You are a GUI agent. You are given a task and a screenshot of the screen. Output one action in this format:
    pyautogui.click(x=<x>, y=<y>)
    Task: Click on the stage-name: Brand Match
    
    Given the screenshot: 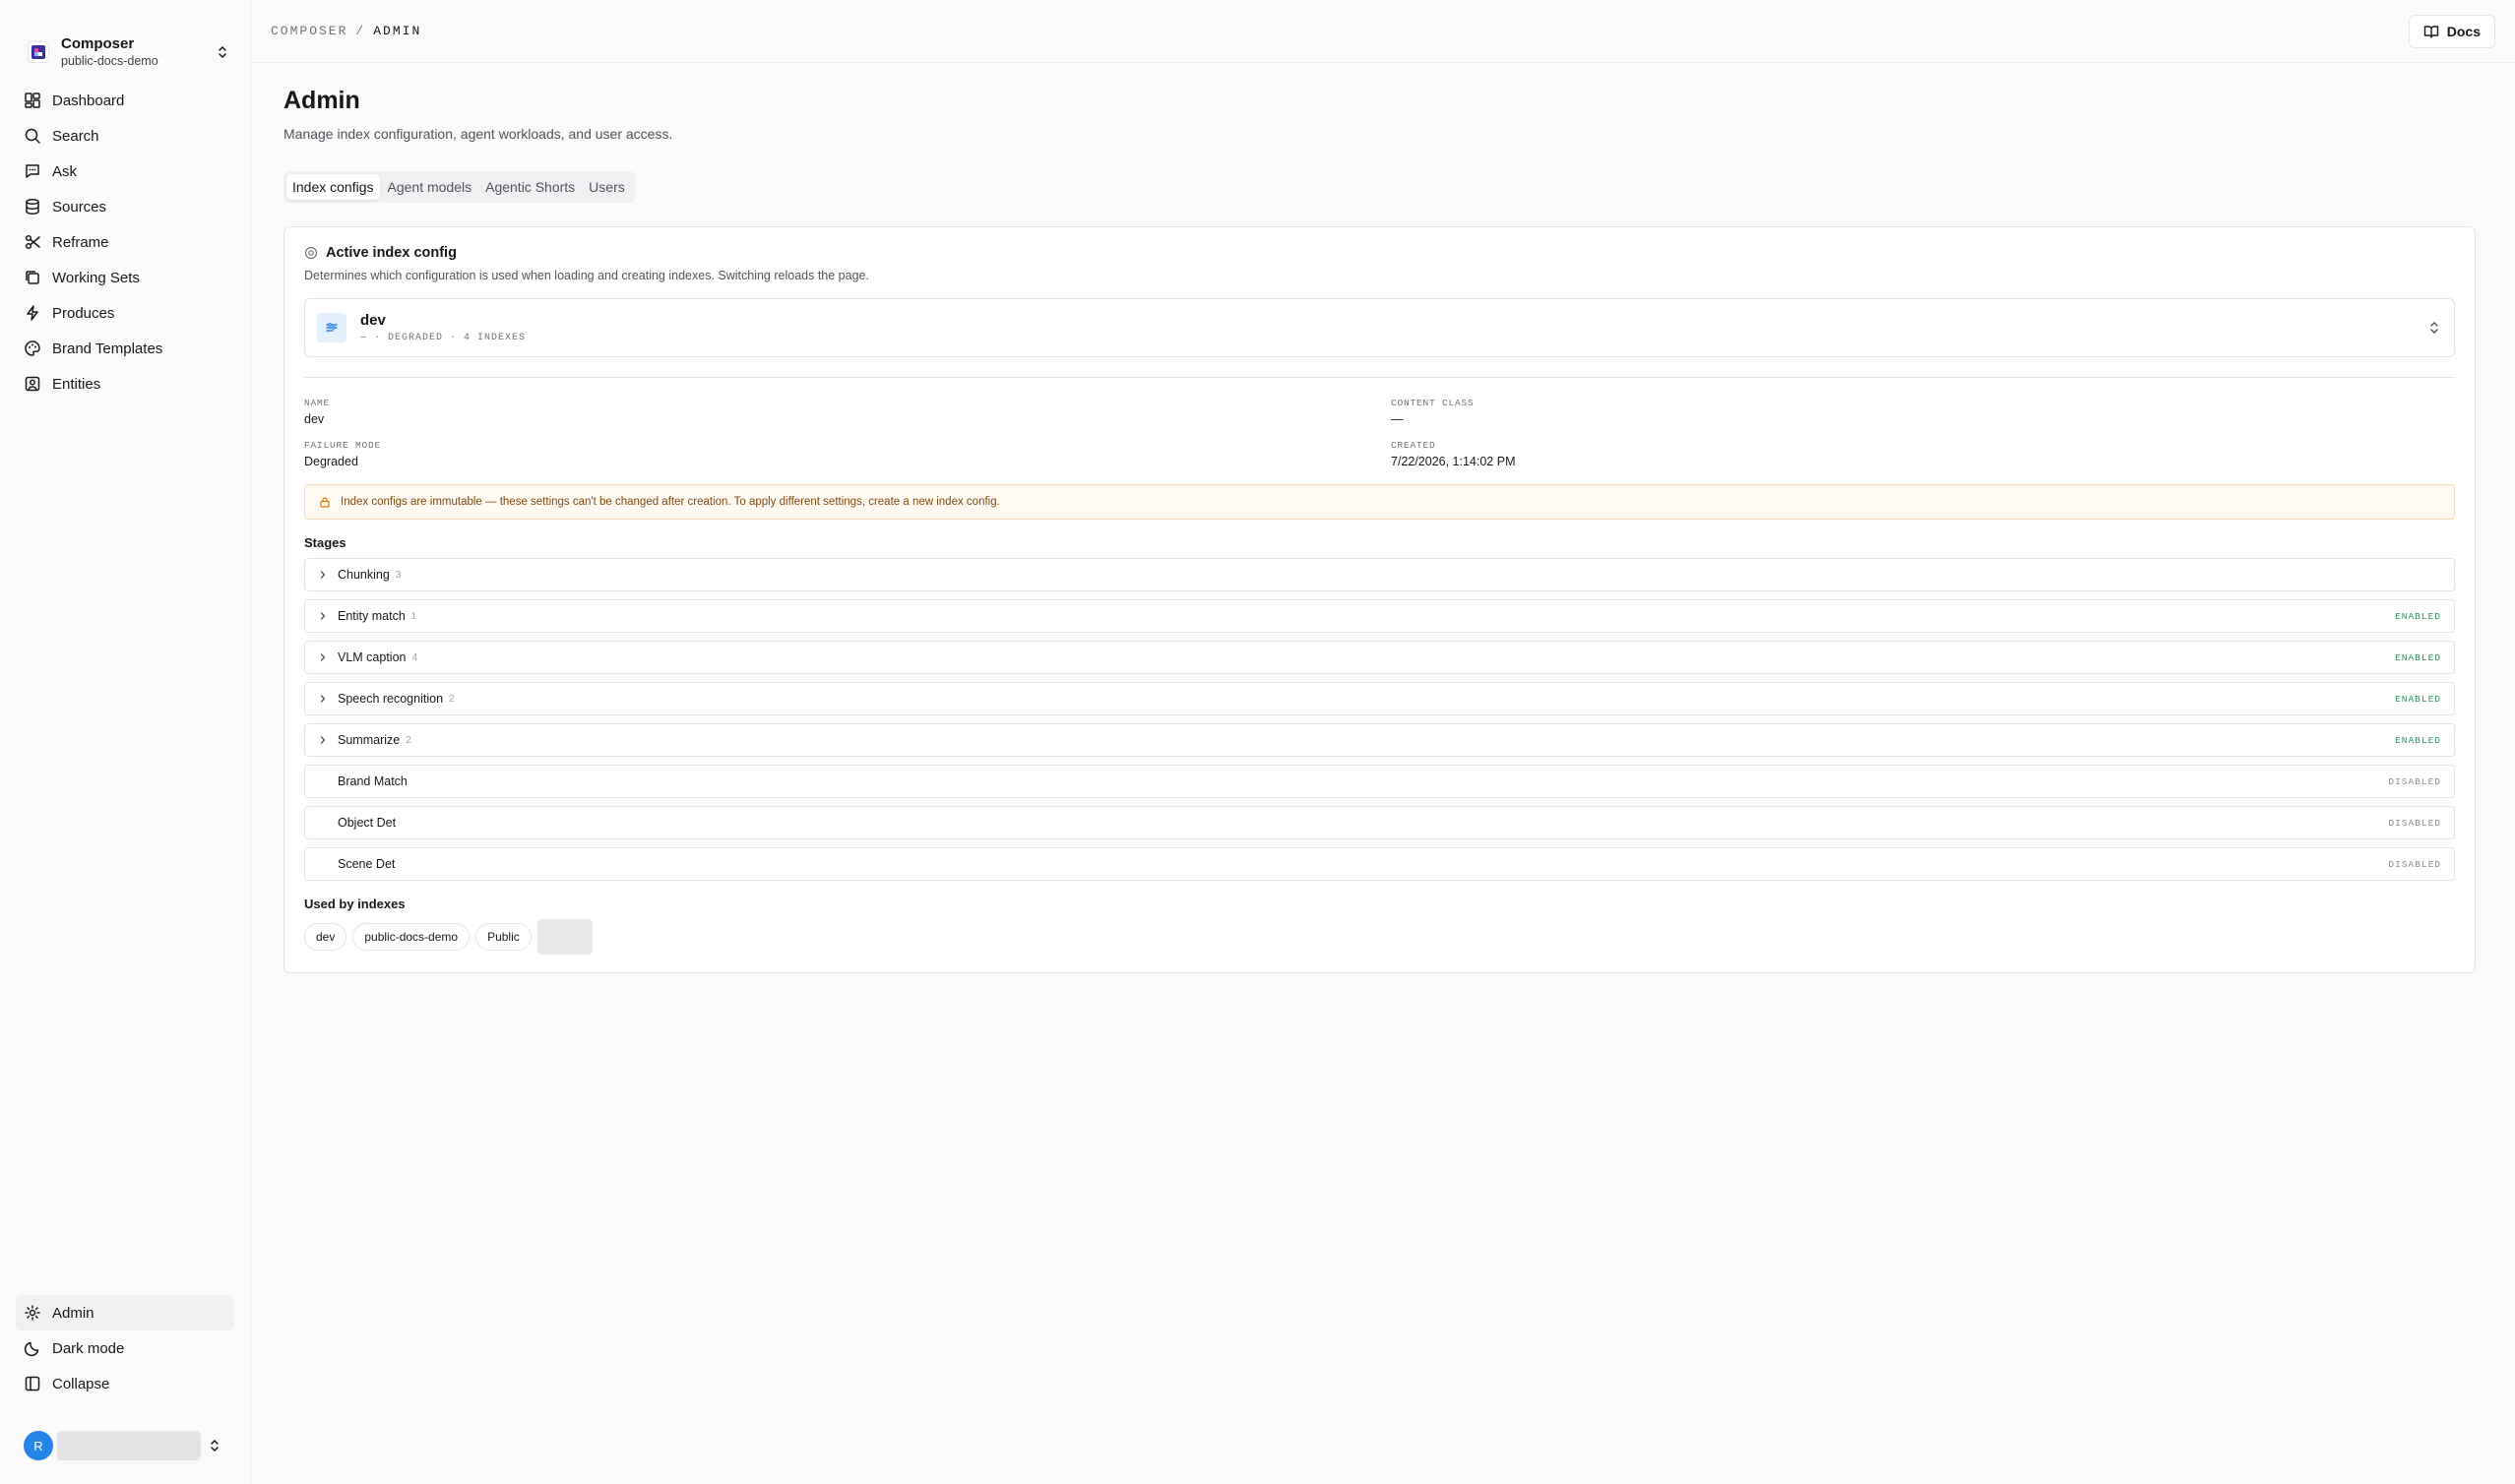 What is the action you would take?
    pyautogui.click(x=373, y=781)
    